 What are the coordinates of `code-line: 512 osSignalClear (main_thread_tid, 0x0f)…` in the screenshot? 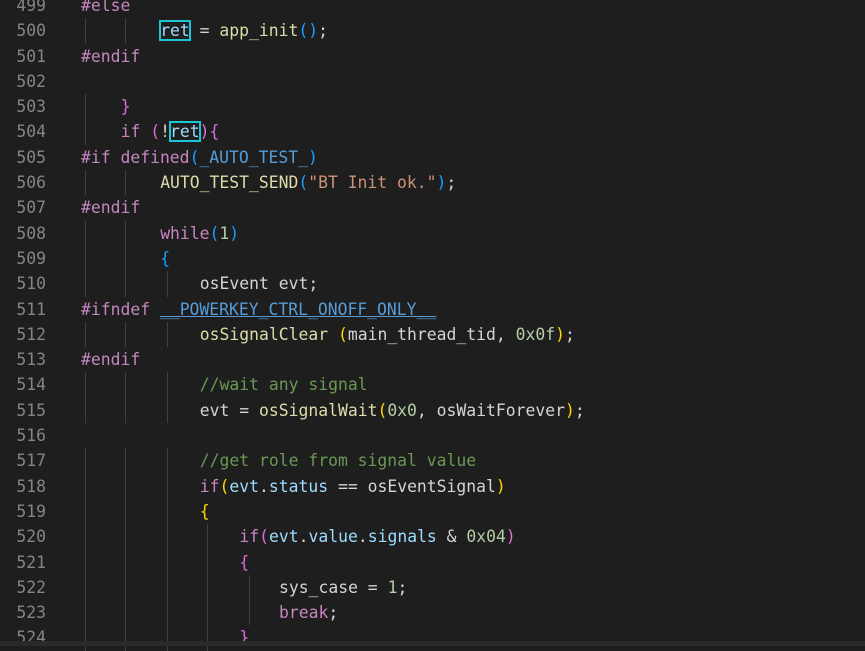 It's located at (432, 334).